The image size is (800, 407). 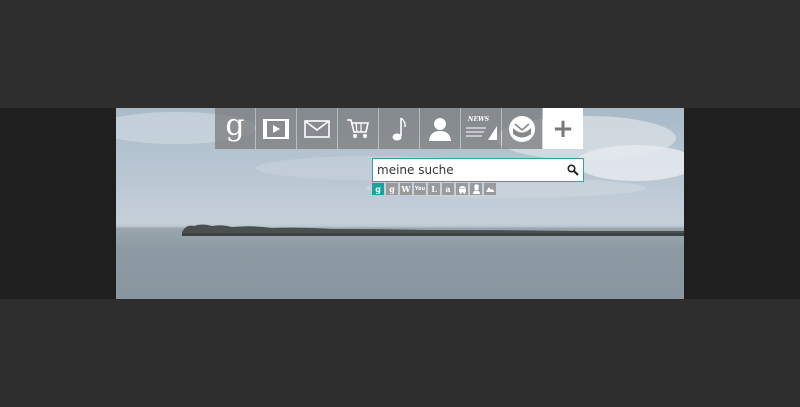 I want to click on engine-amazon: a, so click(x=448, y=189).